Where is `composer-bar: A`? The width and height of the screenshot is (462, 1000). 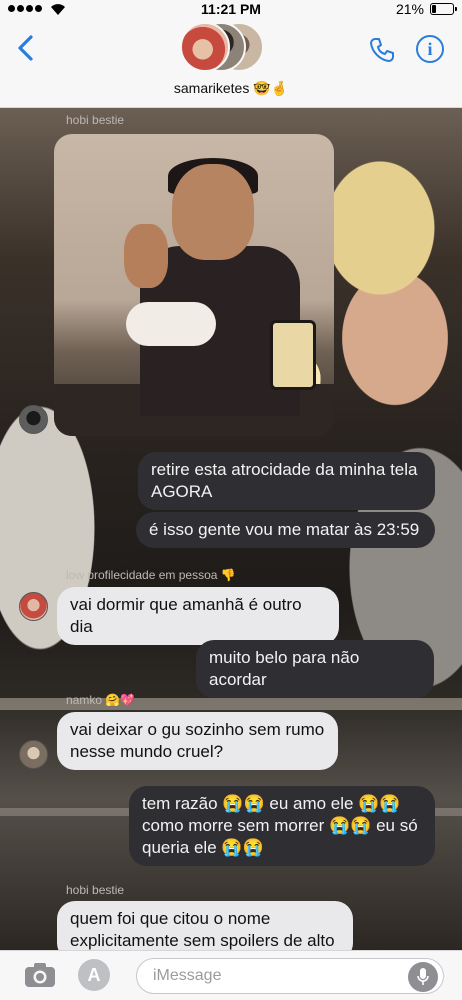 composer-bar: A is located at coordinates (231, 975).